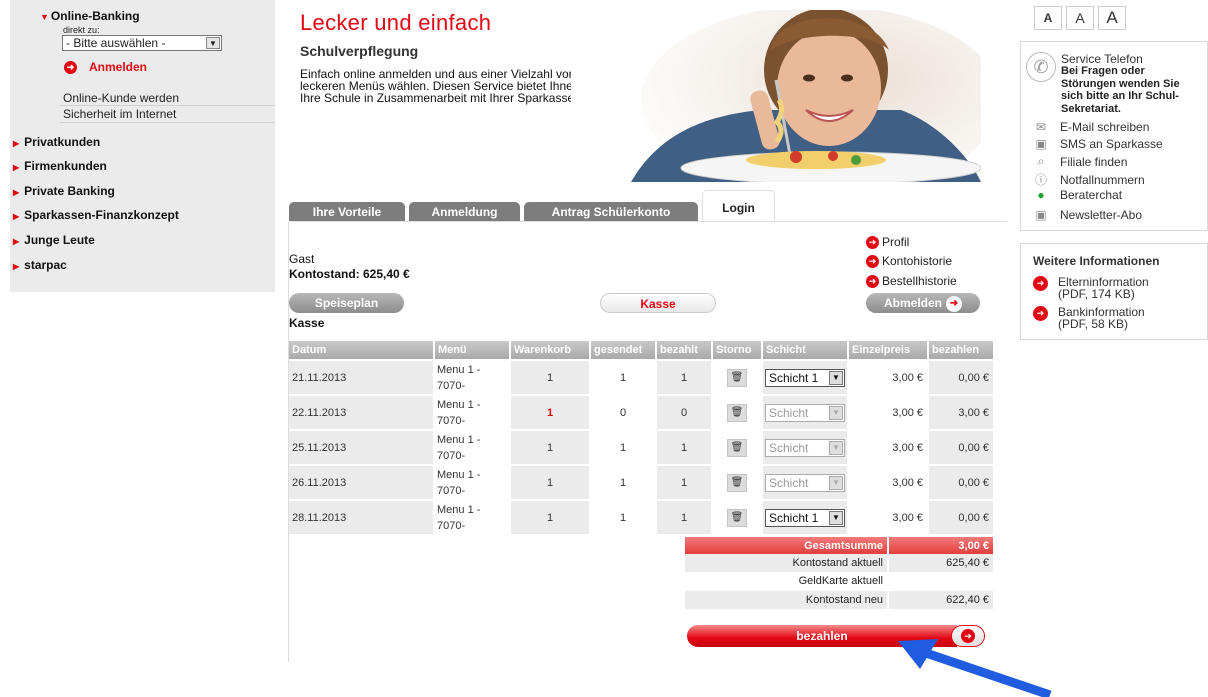  Describe the element at coordinates (1078, 195) in the screenshot. I see `beraterchat-link: ● Beraterchat` at that location.